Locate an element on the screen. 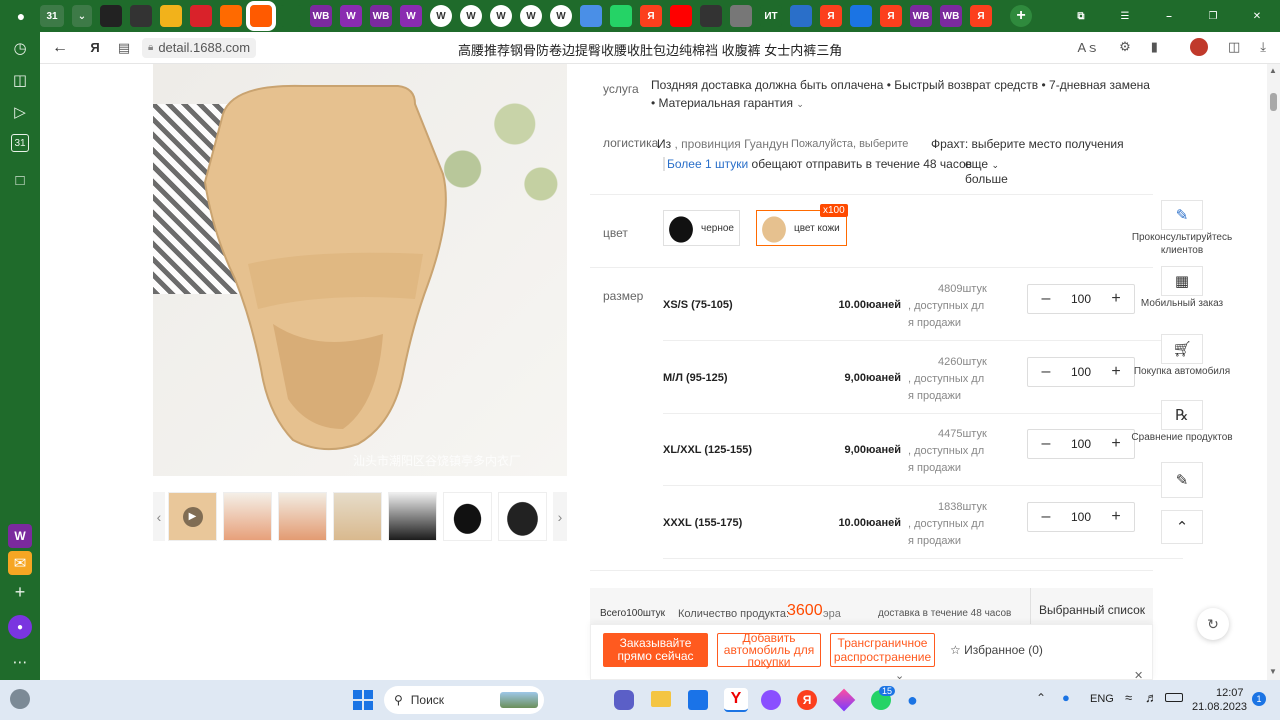 The width and height of the screenshot is (1280, 720). close-icon: ✕ is located at coordinates (1138, 674).